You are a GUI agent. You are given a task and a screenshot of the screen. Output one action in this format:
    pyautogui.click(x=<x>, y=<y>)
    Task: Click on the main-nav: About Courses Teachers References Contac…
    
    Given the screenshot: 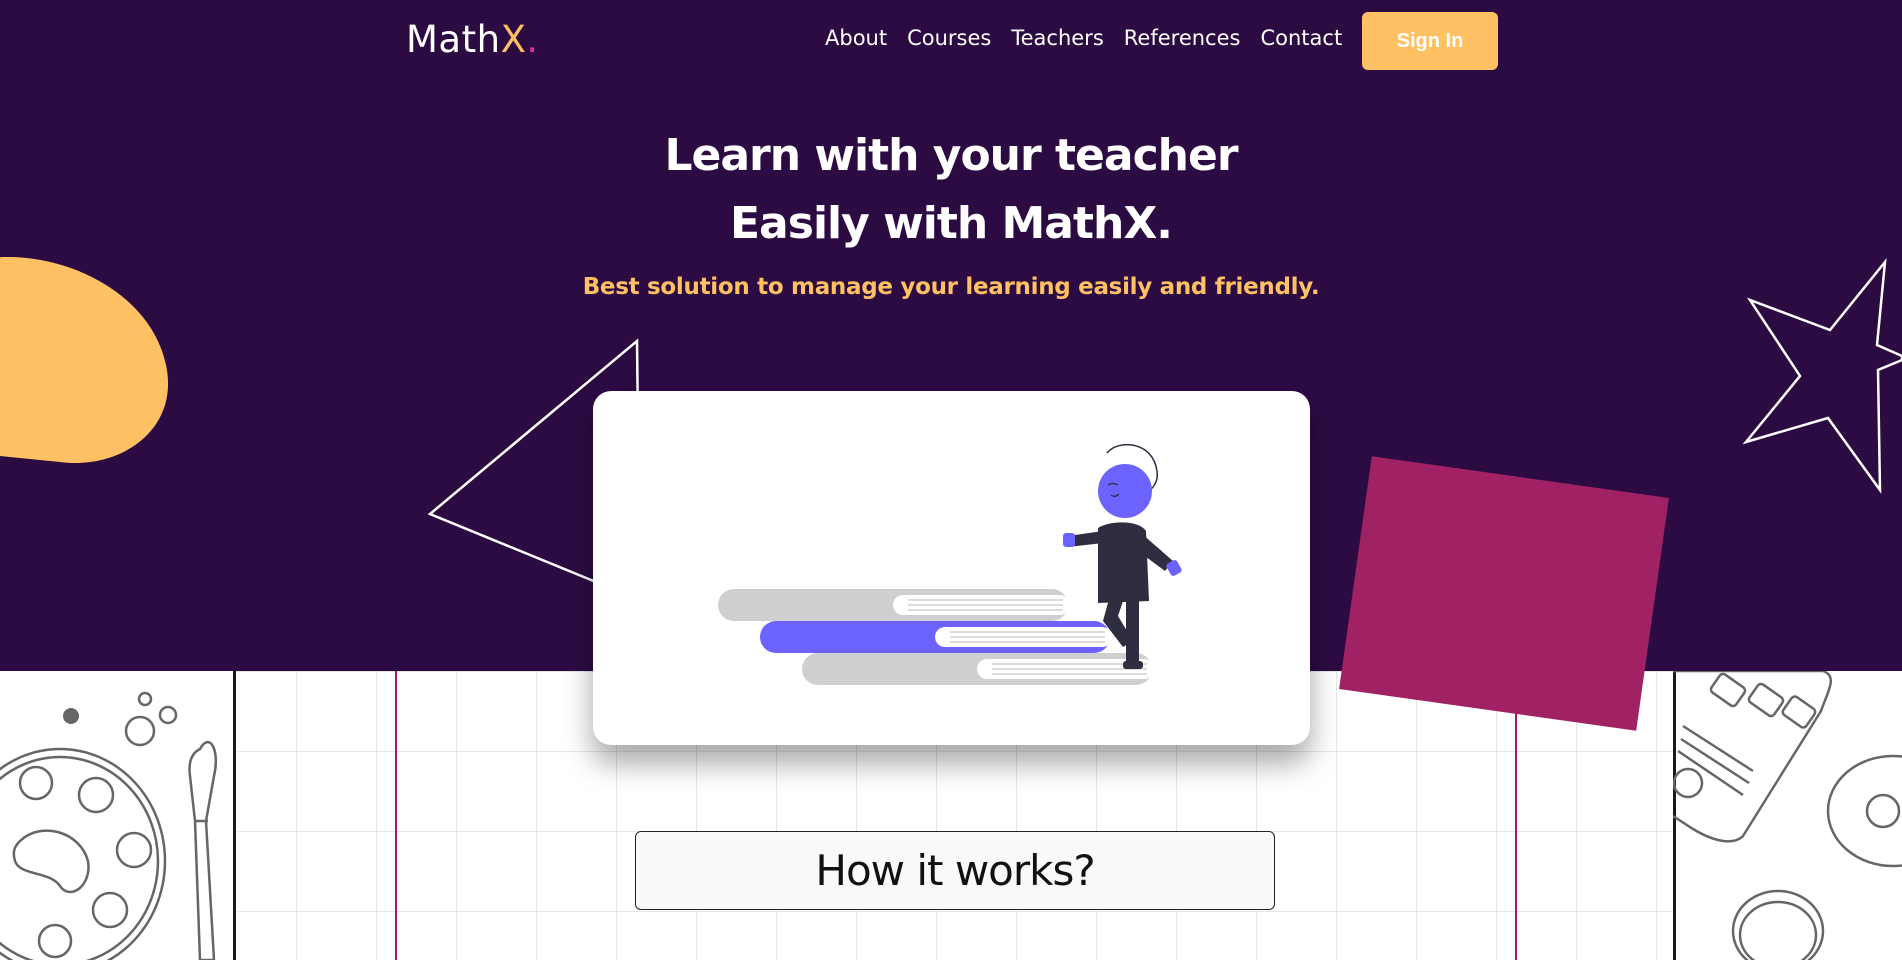 What is the action you would take?
    pyautogui.click(x=1093, y=38)
    